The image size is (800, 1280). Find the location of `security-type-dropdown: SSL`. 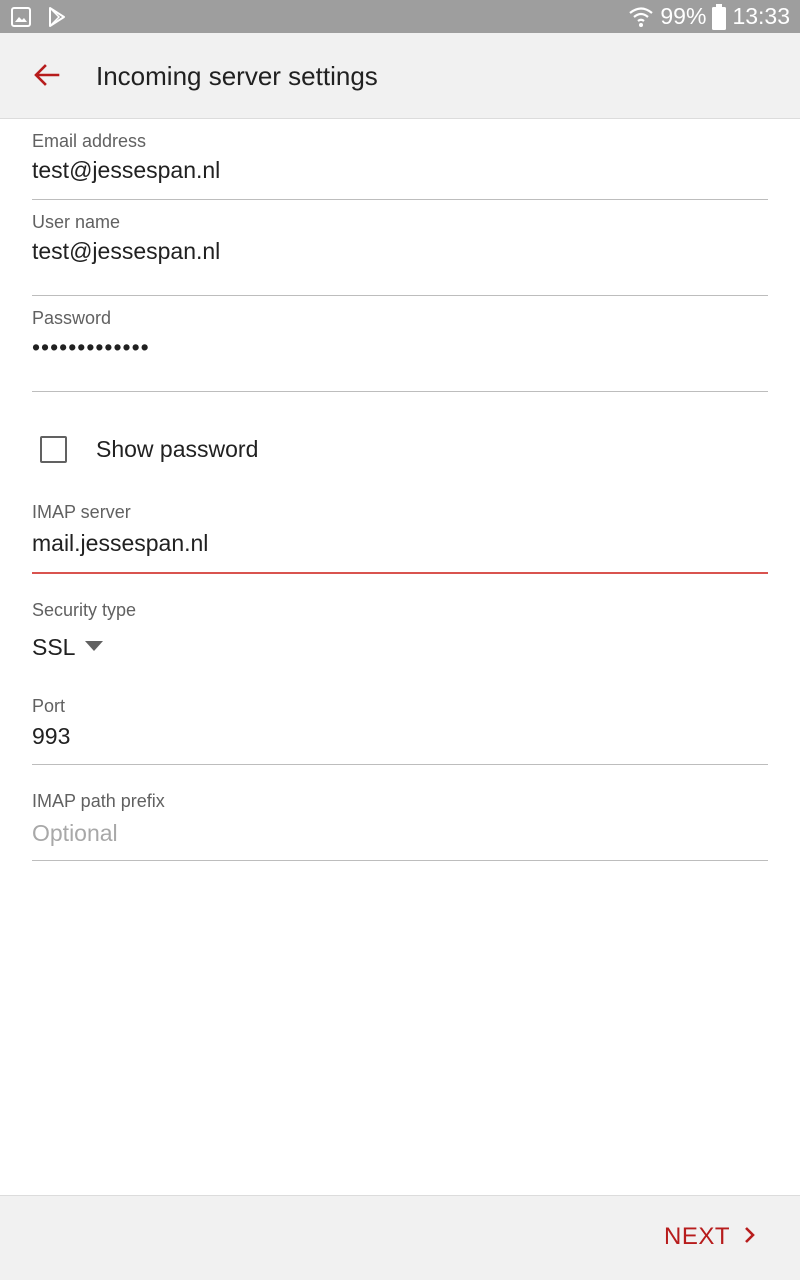

security-type-dropdown: SSL is located at coordinates (68, 647).